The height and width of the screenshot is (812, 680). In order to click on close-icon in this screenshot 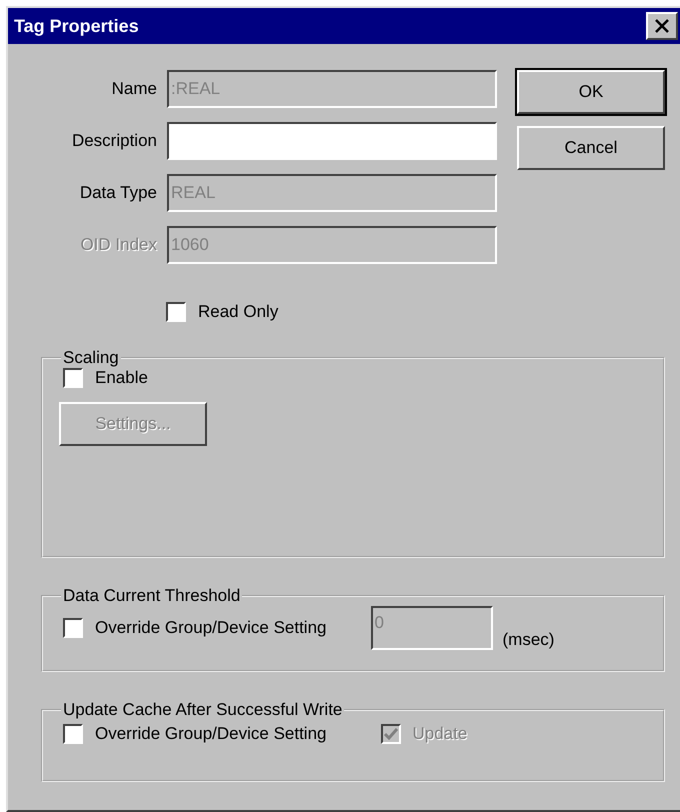, I will do `click(662, 26)`.